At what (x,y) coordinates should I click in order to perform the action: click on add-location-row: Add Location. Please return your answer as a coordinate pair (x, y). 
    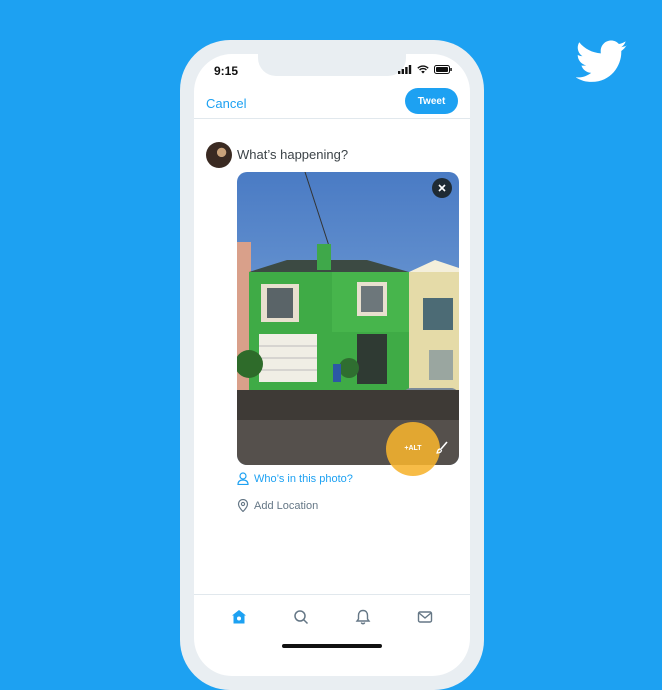
    Looking at the image, I should click on (277, 505).